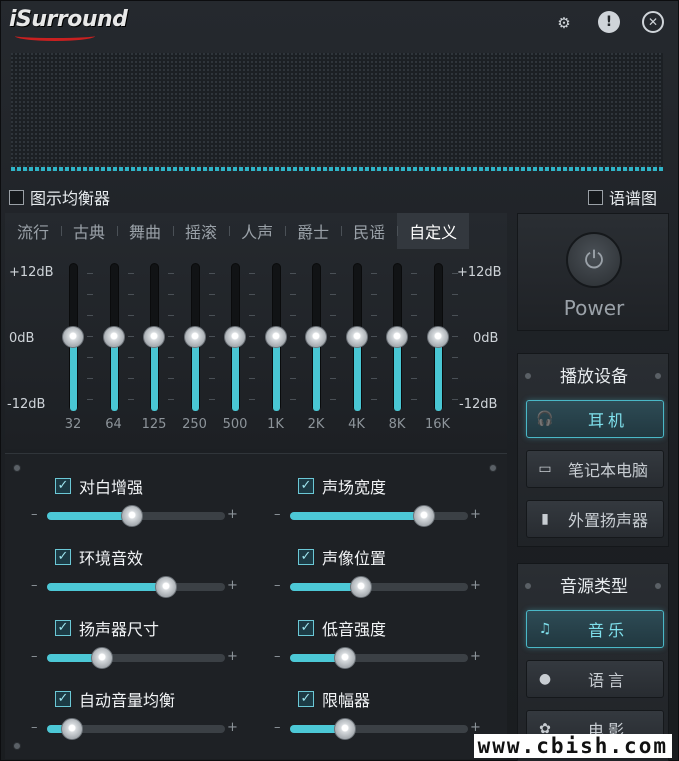 The width and height of the screenshot is (679, 761). What do you see at coordinates (161, 699) in the screenshot?
I see `effect-toggle: ✓ 自动音量均衡` at bounding box center [161, 699].